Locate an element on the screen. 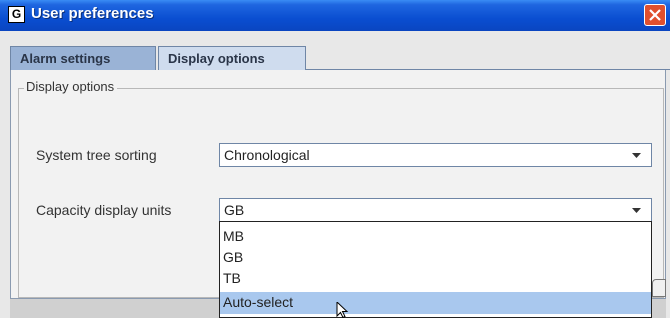 This screenshot has height=318, width=670. capacity-select: GB is located at coordinates (435, 210).